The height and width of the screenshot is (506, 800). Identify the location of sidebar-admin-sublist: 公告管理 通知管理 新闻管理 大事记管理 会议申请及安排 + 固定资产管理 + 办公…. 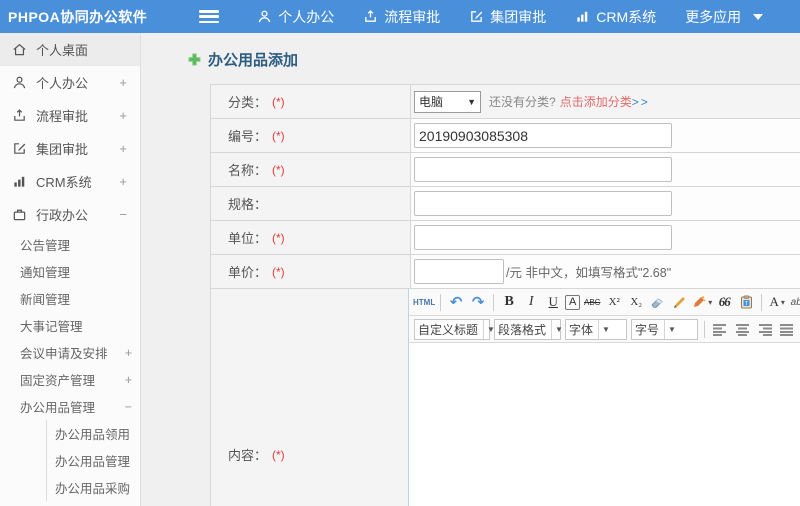
(70, 366).